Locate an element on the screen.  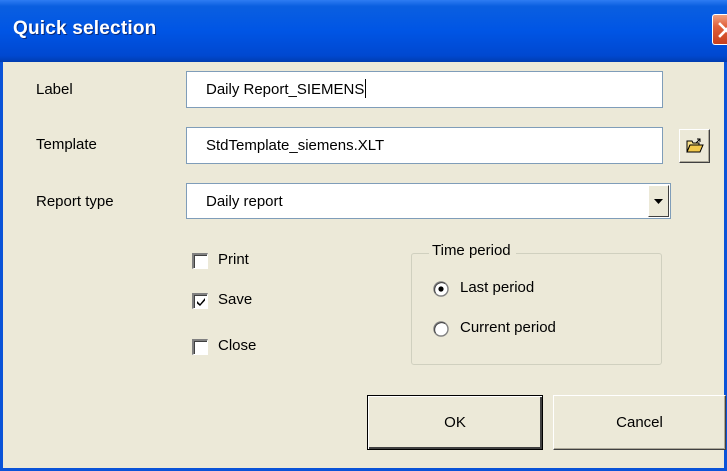
checkmark-icon is located at coordinates (201, 302).